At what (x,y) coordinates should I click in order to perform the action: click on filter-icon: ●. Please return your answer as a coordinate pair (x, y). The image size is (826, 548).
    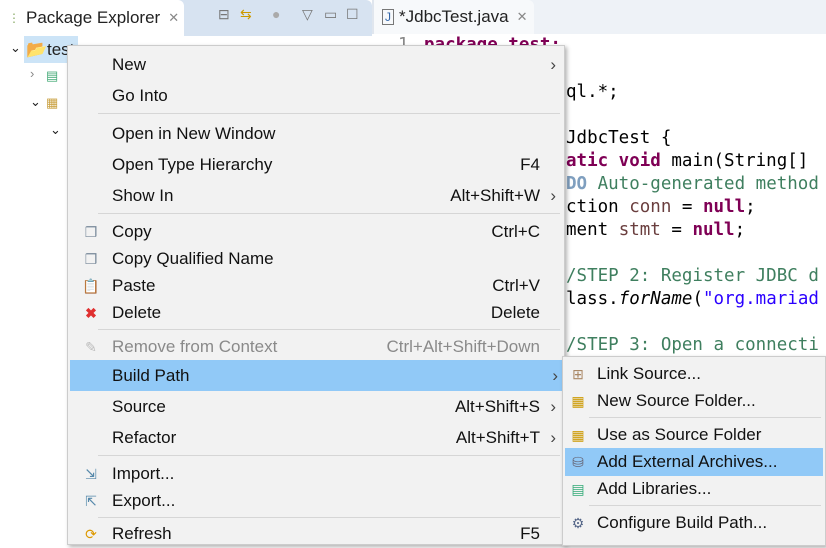
    Looking at the image, I should click on (276, 14).